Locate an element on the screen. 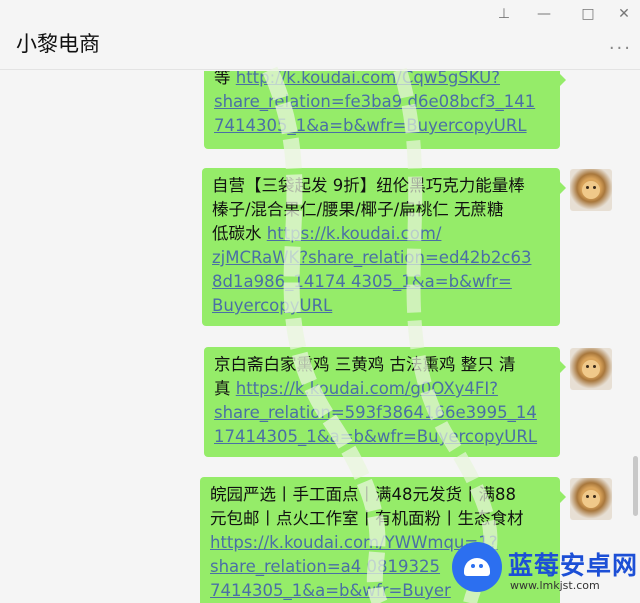 The width and height of the screenshot is (640, 603). message-link: https://k.koudai.com/g0OXy4FI? is located at coordinates (367, 388).